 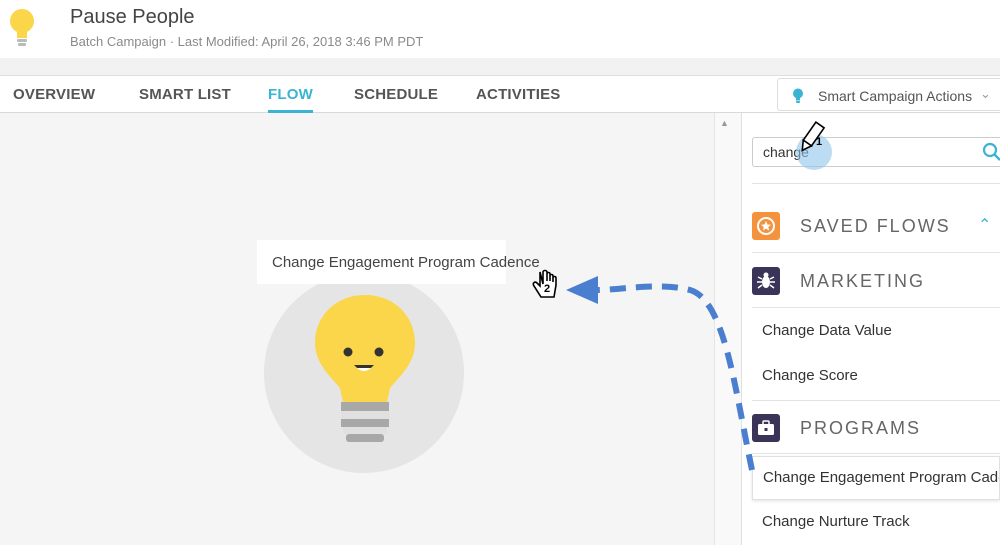 I want to click on tab-overview: OVERVIEW, so click(x=54, y=94).